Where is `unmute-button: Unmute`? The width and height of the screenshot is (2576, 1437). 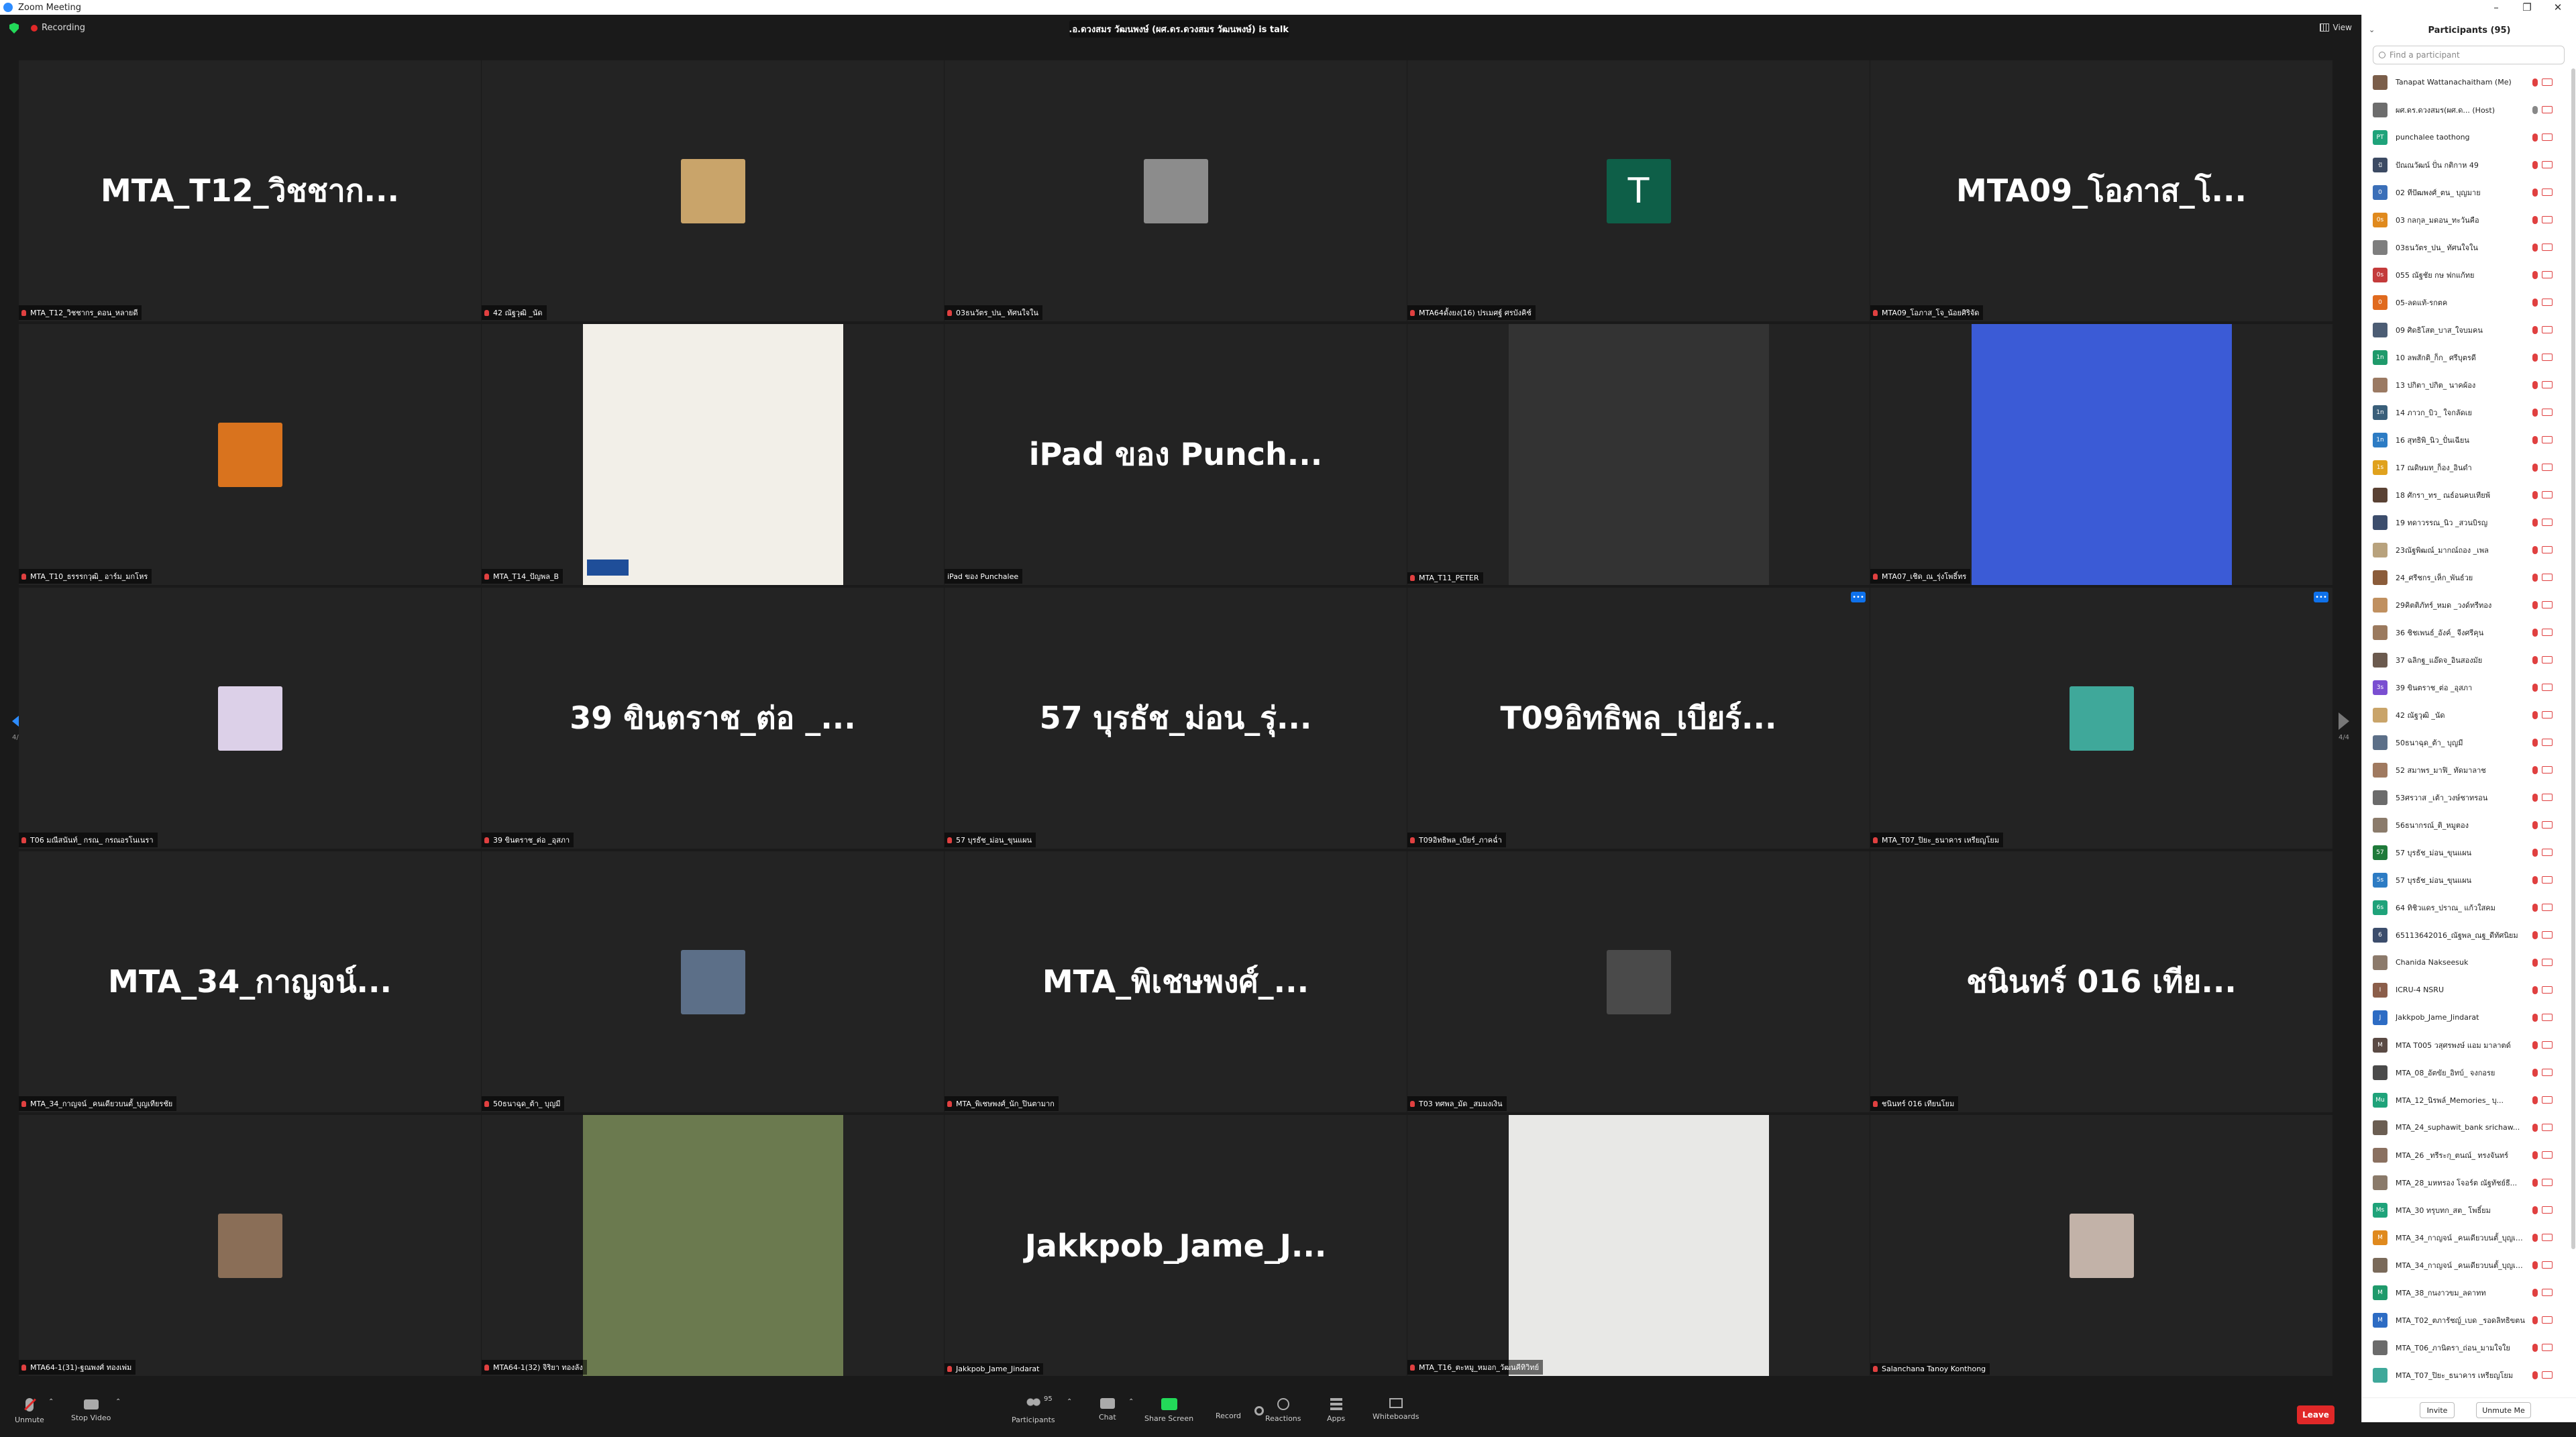 unmute-button: Unmute is located at coordinates (29, 1411).